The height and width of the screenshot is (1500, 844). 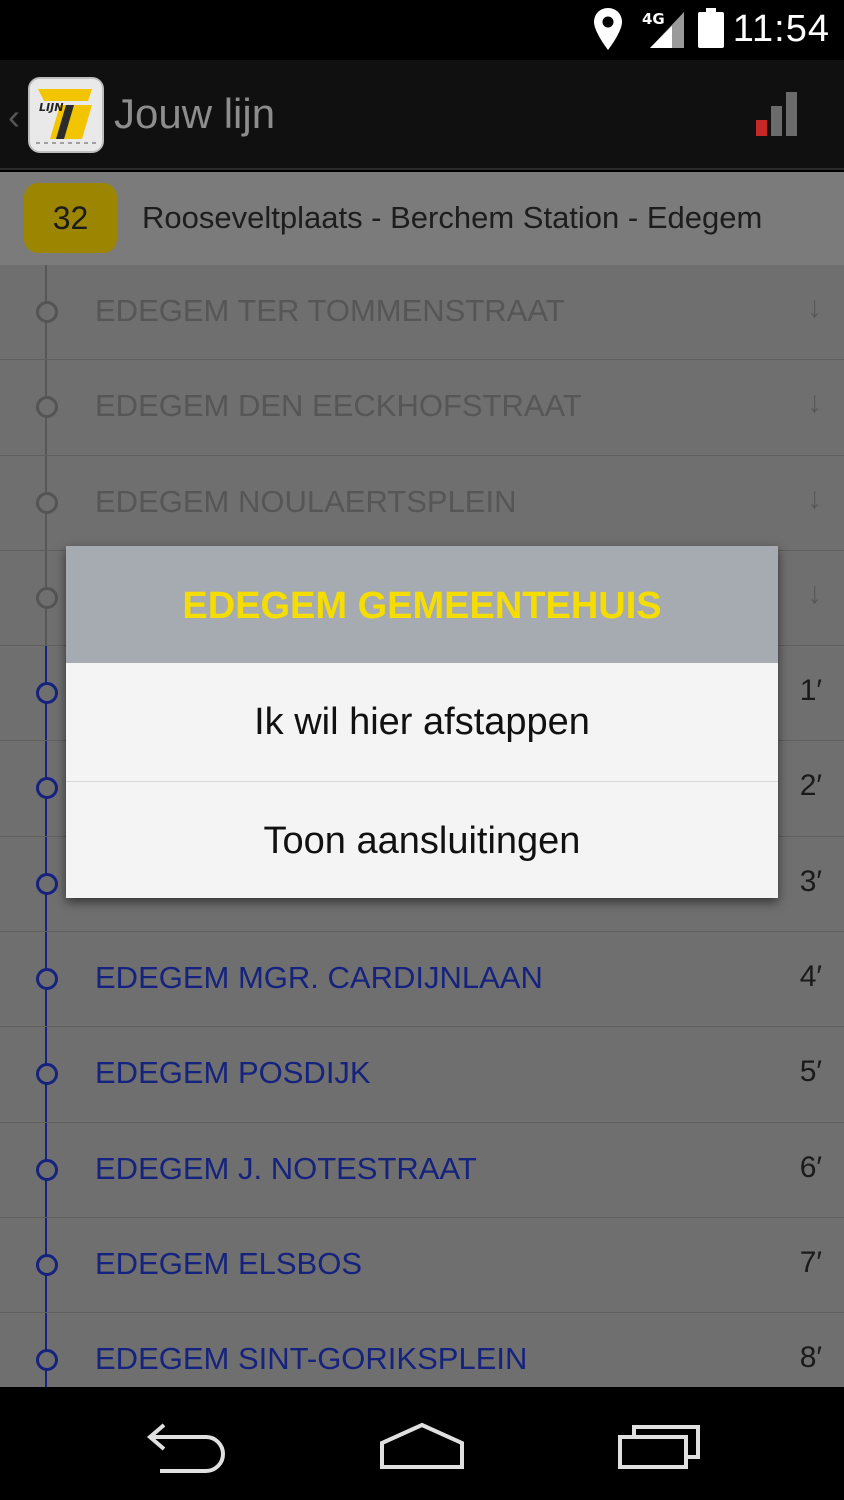 What do you see at coordinates (664, 31) in the screenshot?
I see `signal-4g-icon: 4G` at bounding box center [664, 31].